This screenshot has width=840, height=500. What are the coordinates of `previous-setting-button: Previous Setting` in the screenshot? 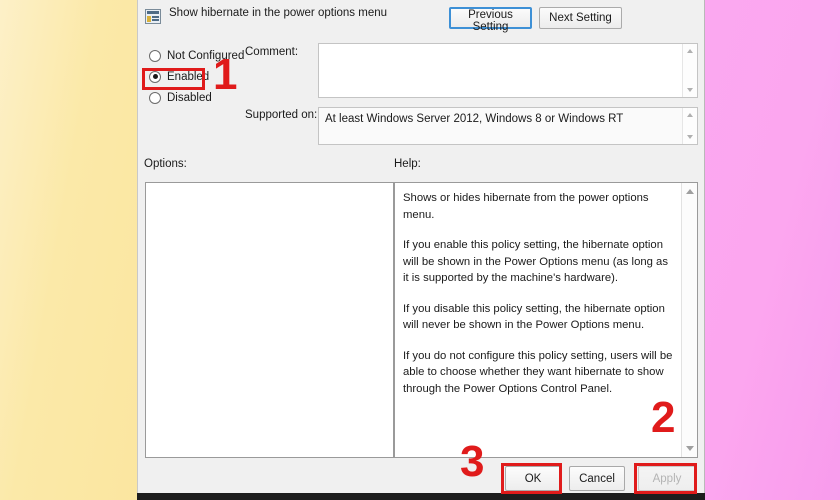 It's located at (490, 20).